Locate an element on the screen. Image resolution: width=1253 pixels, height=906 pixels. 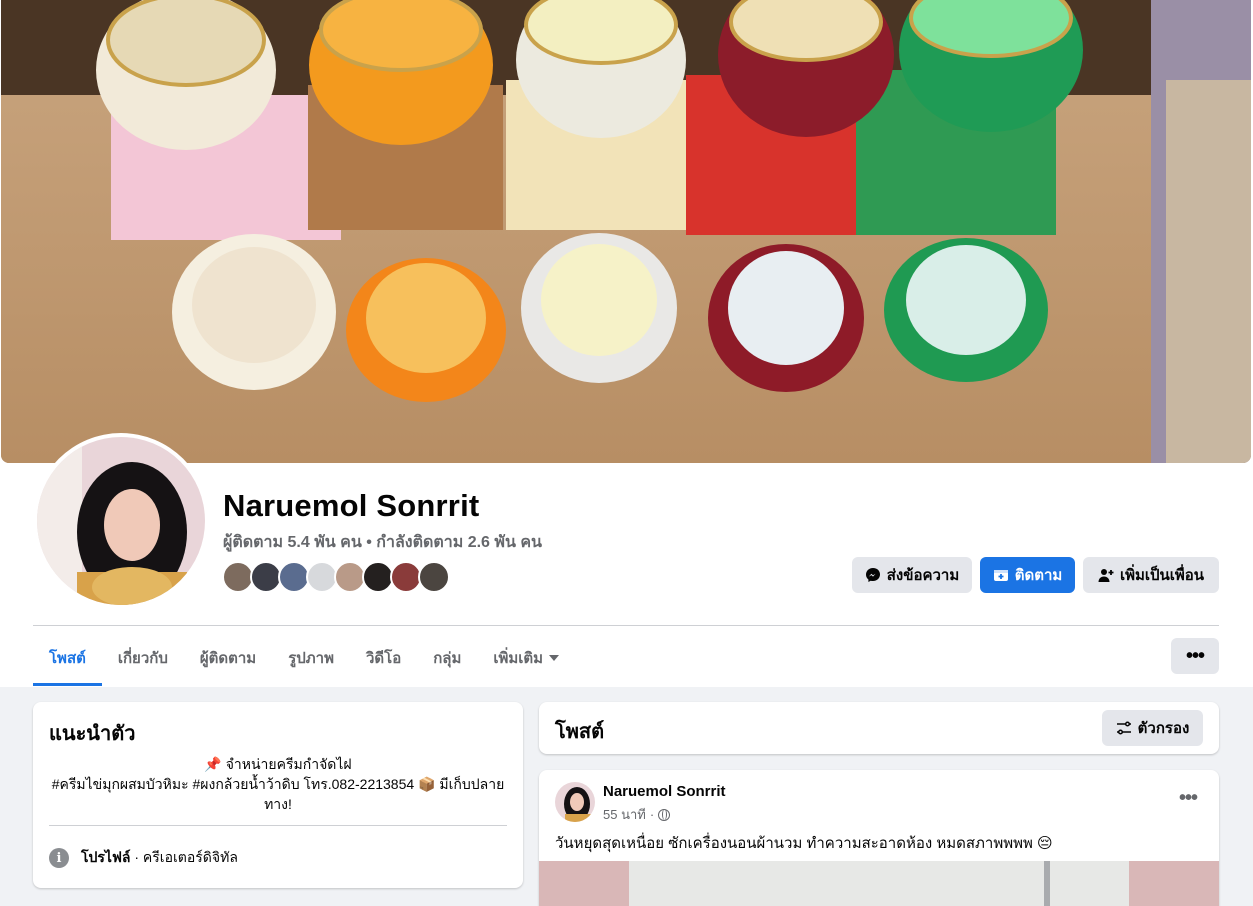
message-button-label: ส่งข้อความ is located at coordinates (923, 575).